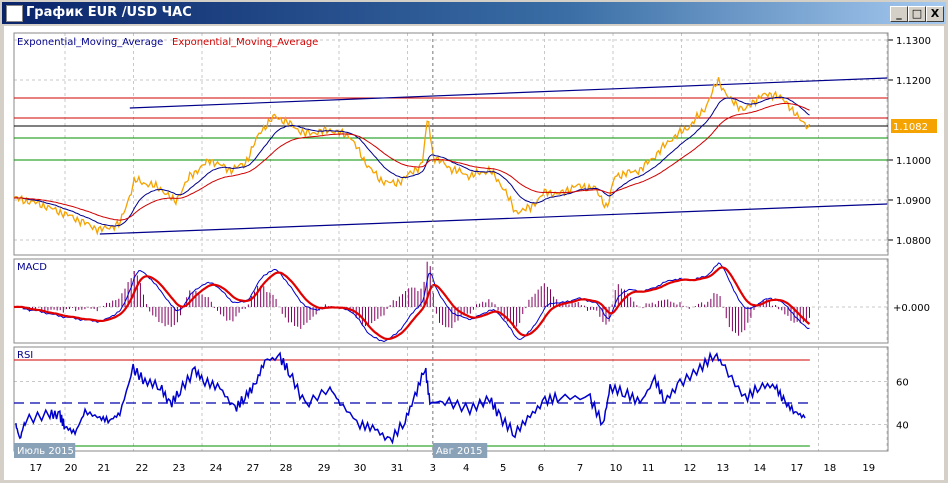 This screenshot has width=948, height=483. Describe the element at coordinates (911, 308) in the screenshot. I see `macd-zero-label: +0.000` at that location.